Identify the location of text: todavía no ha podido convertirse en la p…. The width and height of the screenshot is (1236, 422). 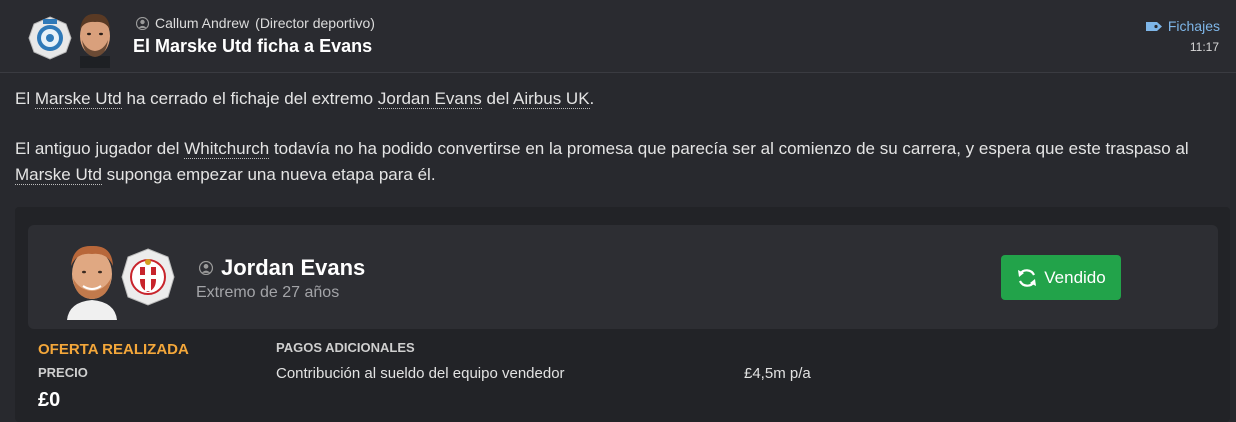
(729, 148).